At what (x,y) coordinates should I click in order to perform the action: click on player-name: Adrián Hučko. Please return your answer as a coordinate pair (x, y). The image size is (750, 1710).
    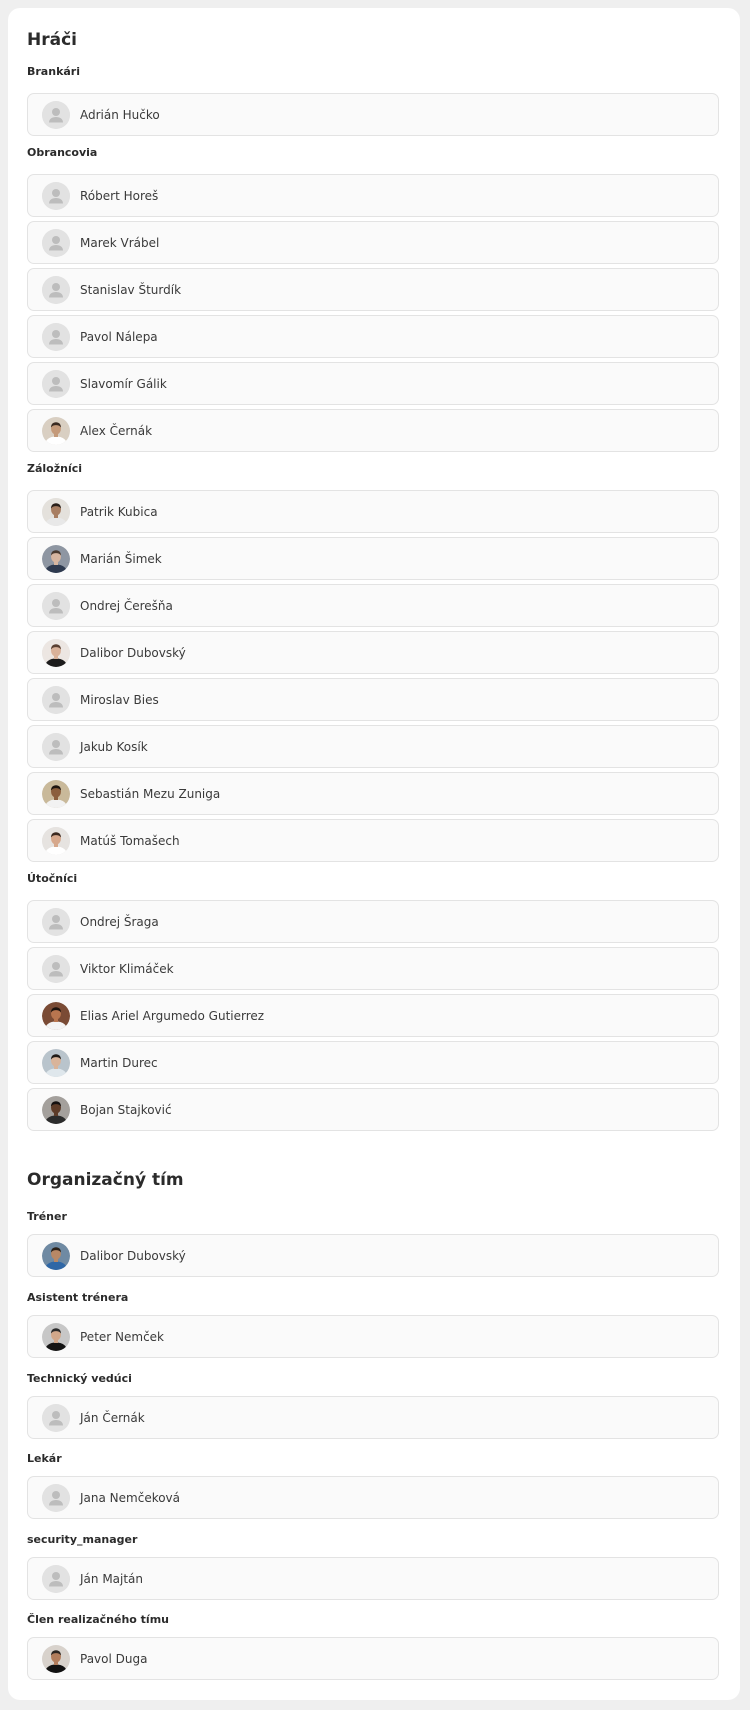
    Looking at the image, I should click on (120, 115).